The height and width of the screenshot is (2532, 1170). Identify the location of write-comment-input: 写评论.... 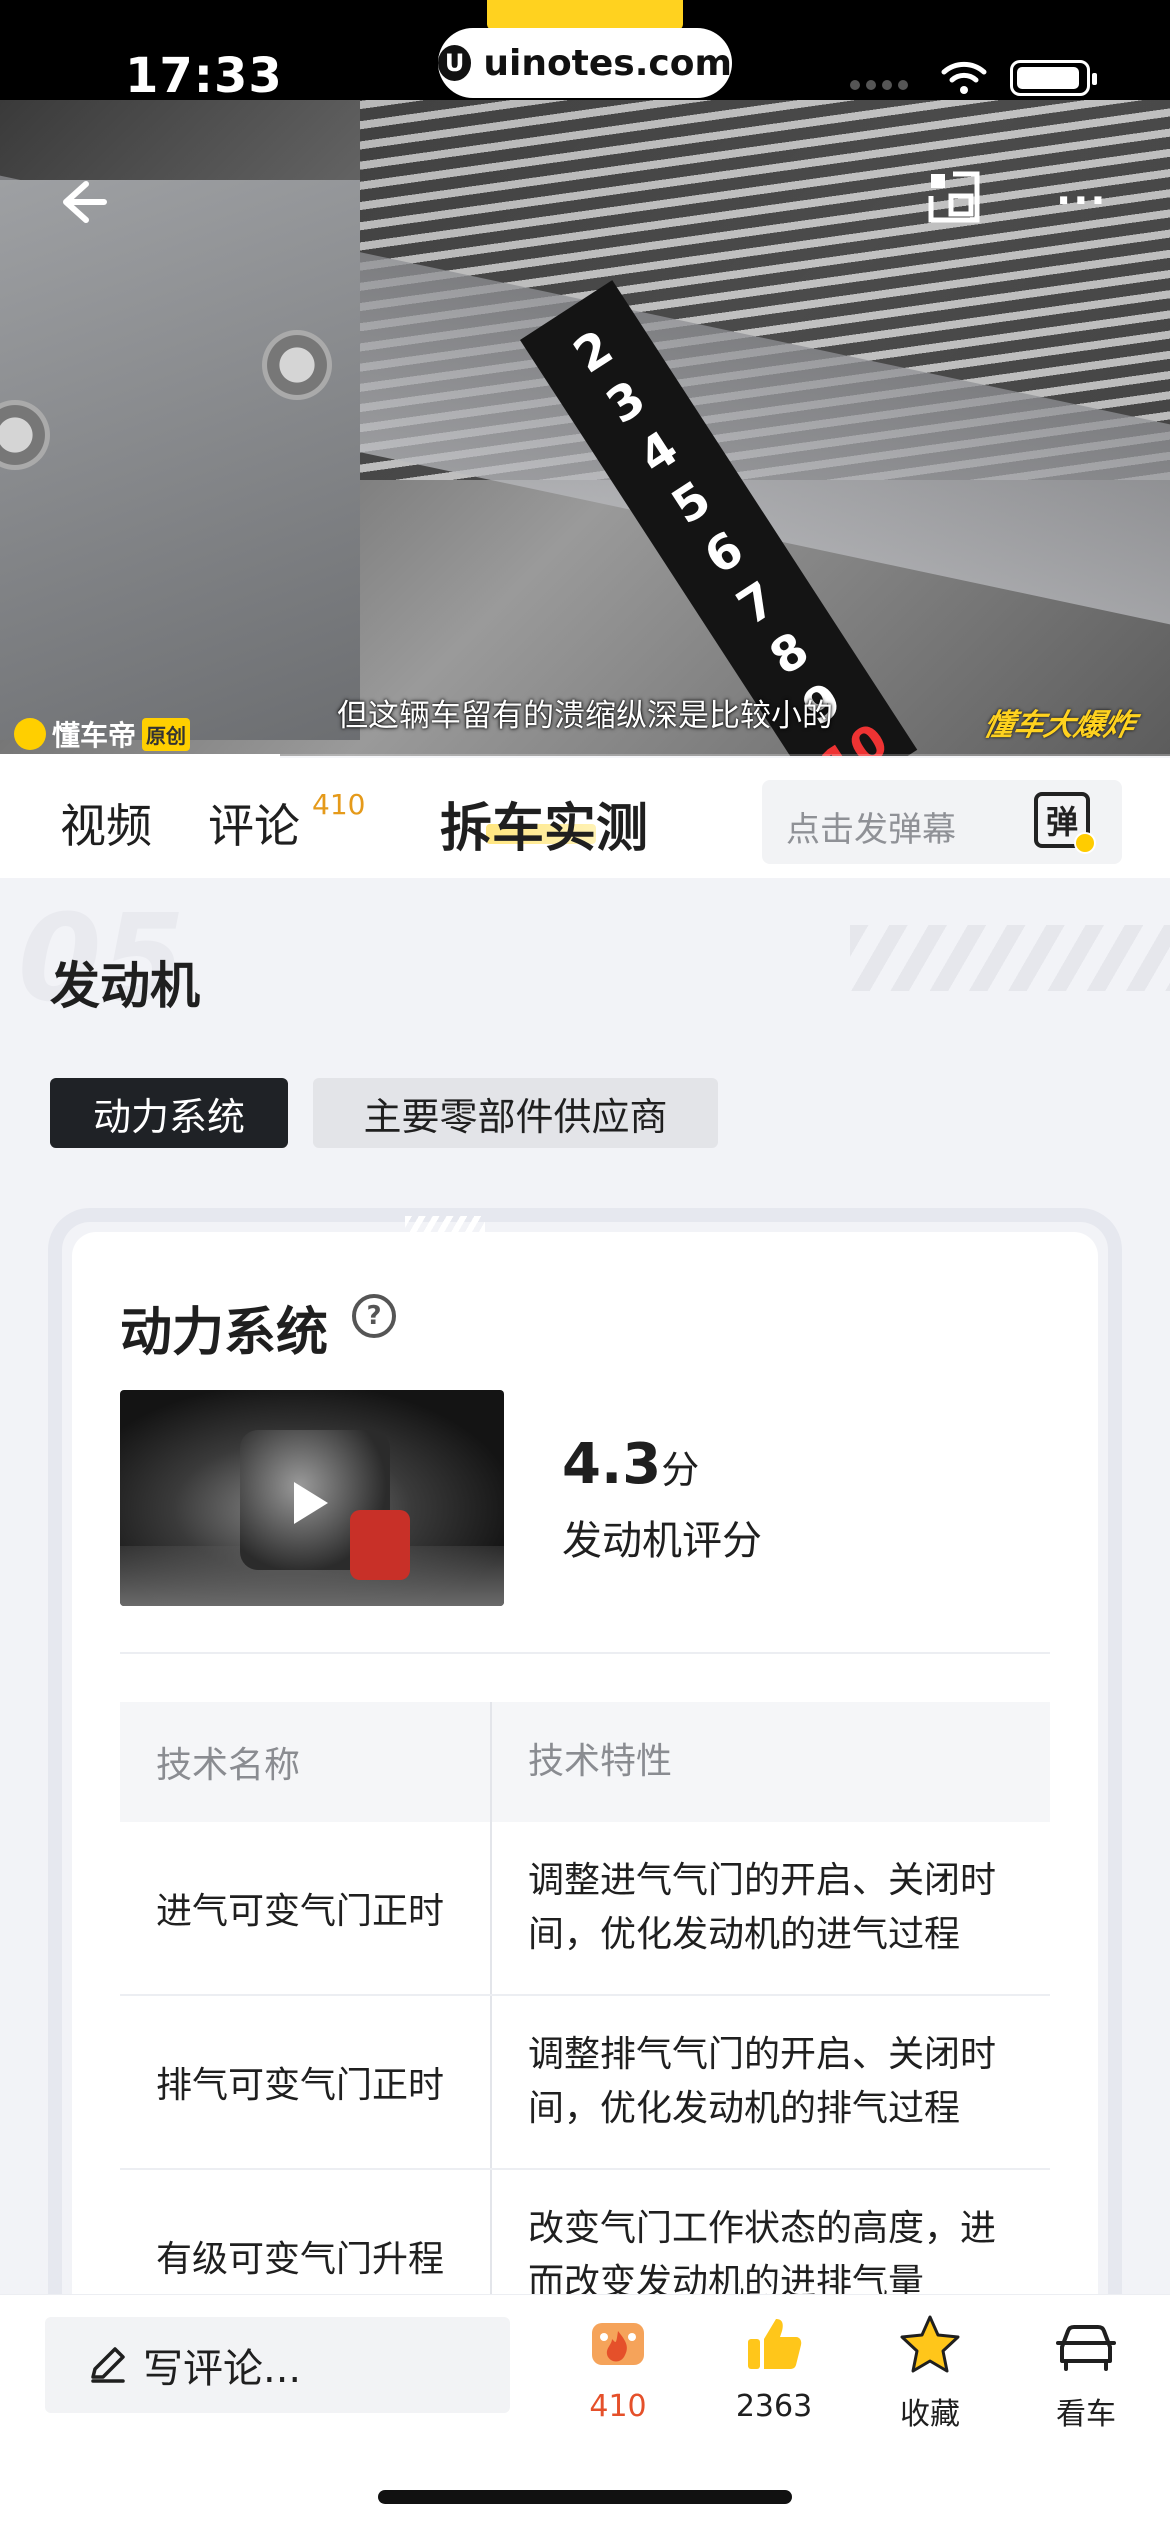
(277, 2365).